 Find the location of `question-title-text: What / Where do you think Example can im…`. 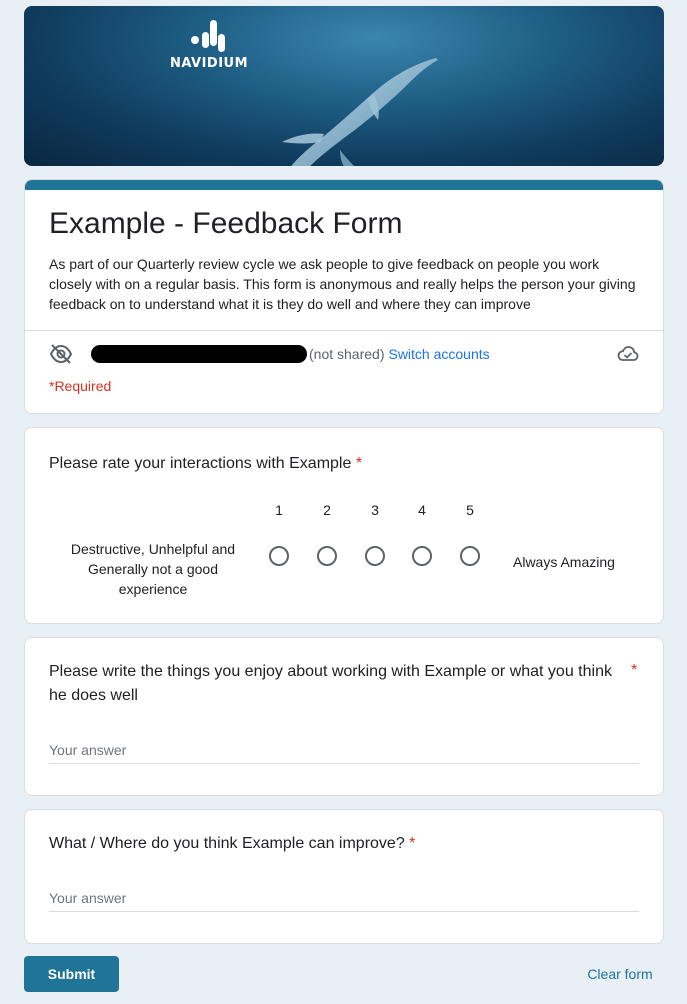

question-title-text: What / Where do you think Example can im… is located at coordinates (227, 843).